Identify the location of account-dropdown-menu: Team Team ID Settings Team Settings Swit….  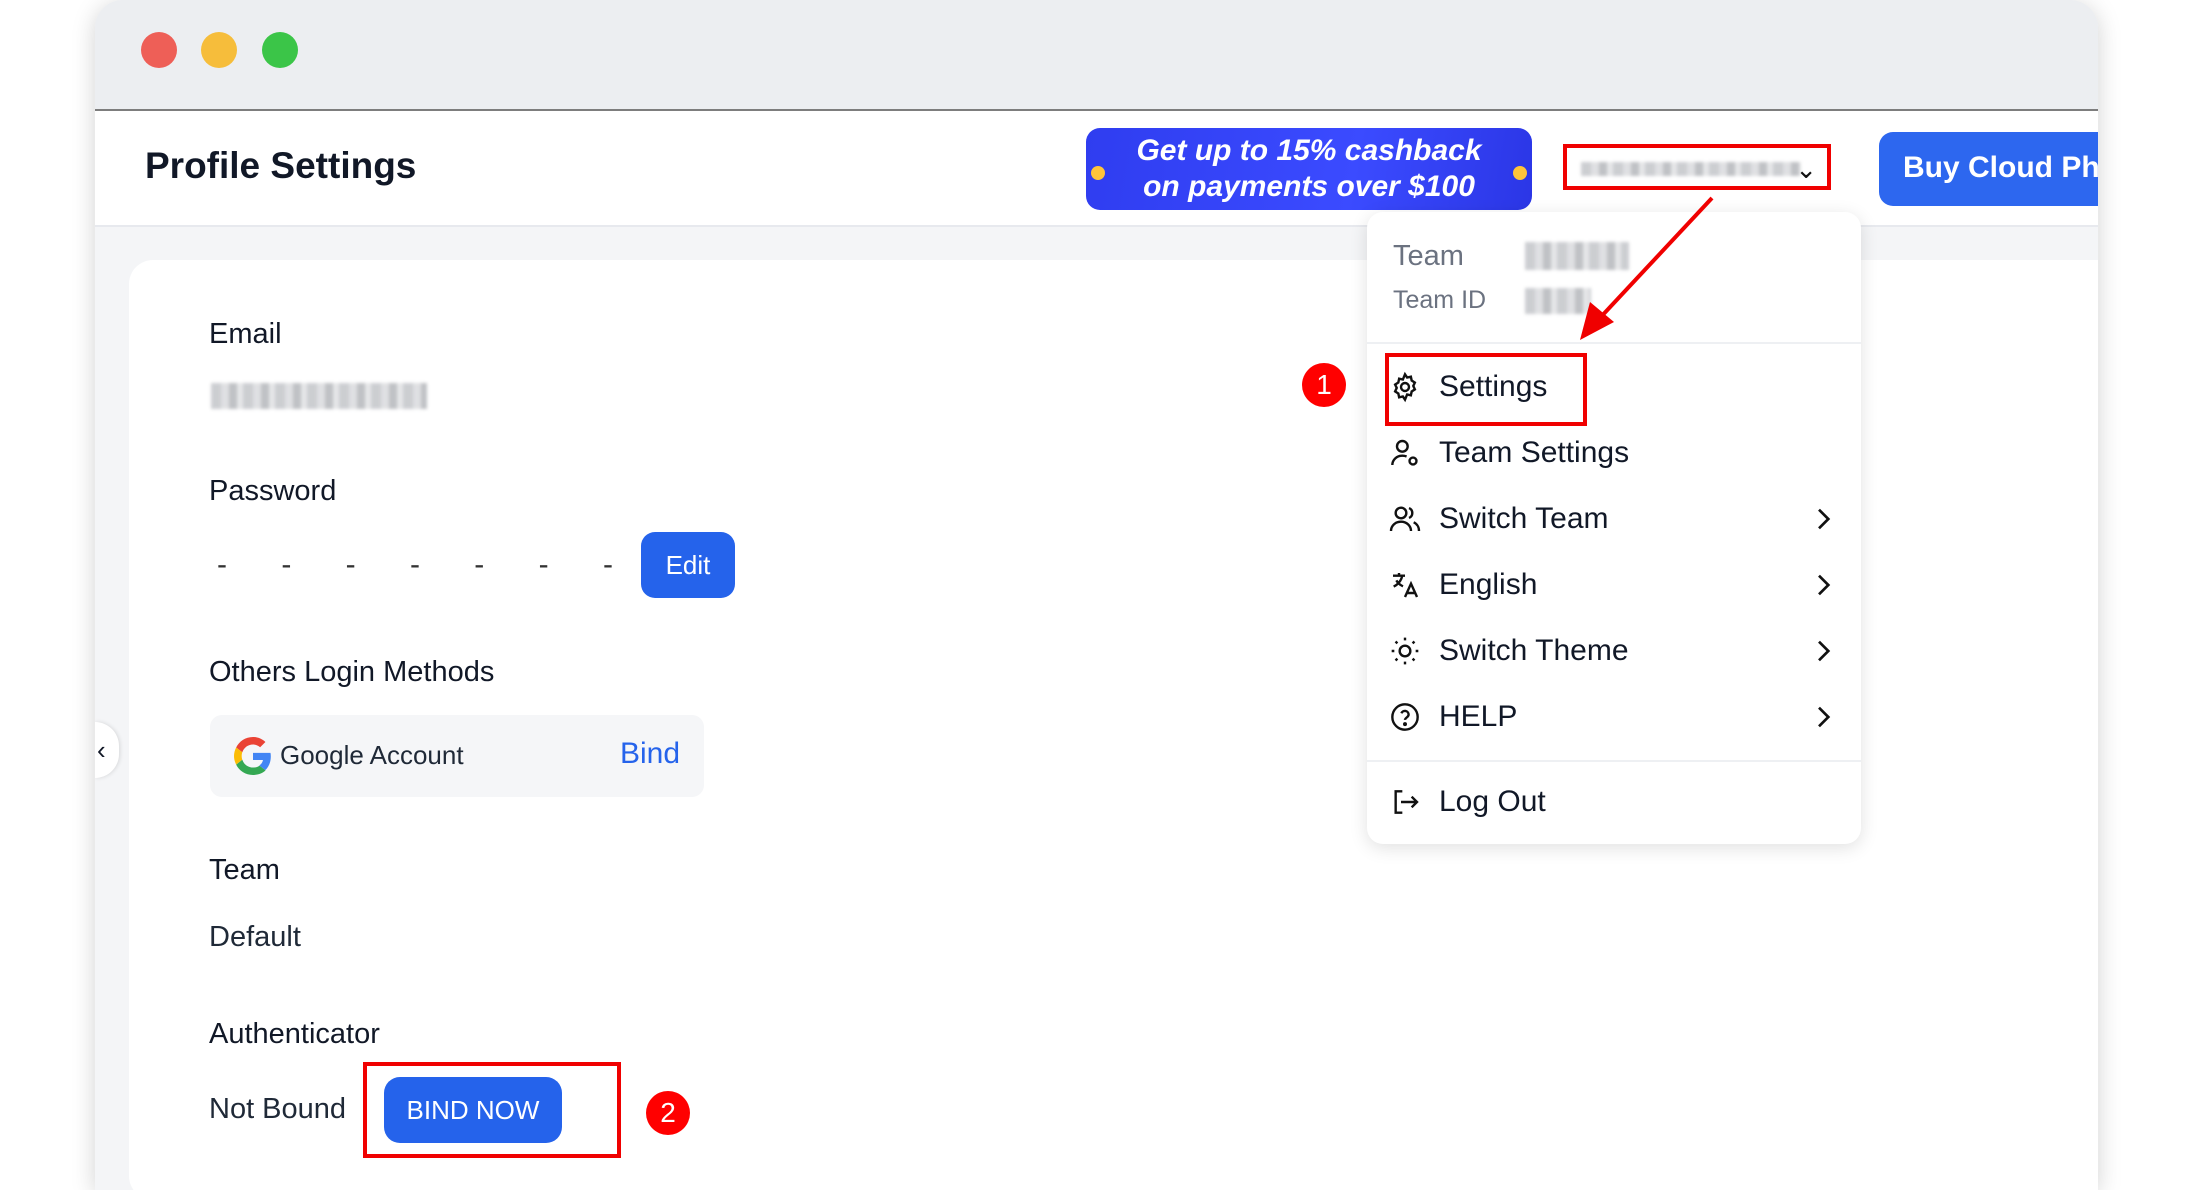
(1614, 528).